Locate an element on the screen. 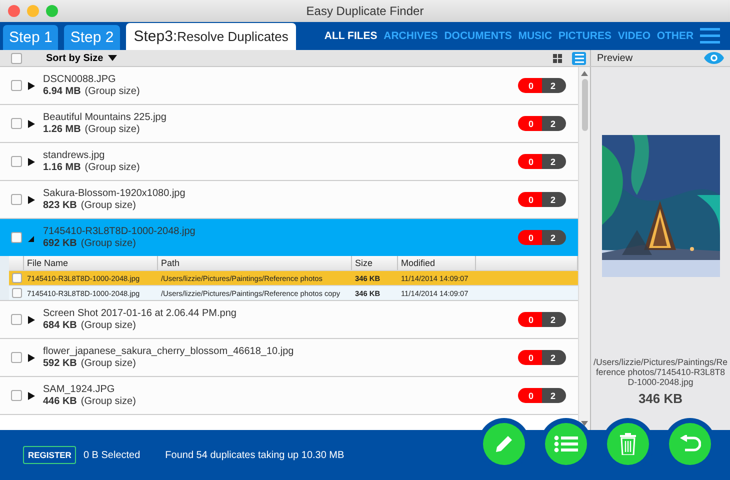  file-name: SAM_1924.JPG is located at coordinates (79, 389).